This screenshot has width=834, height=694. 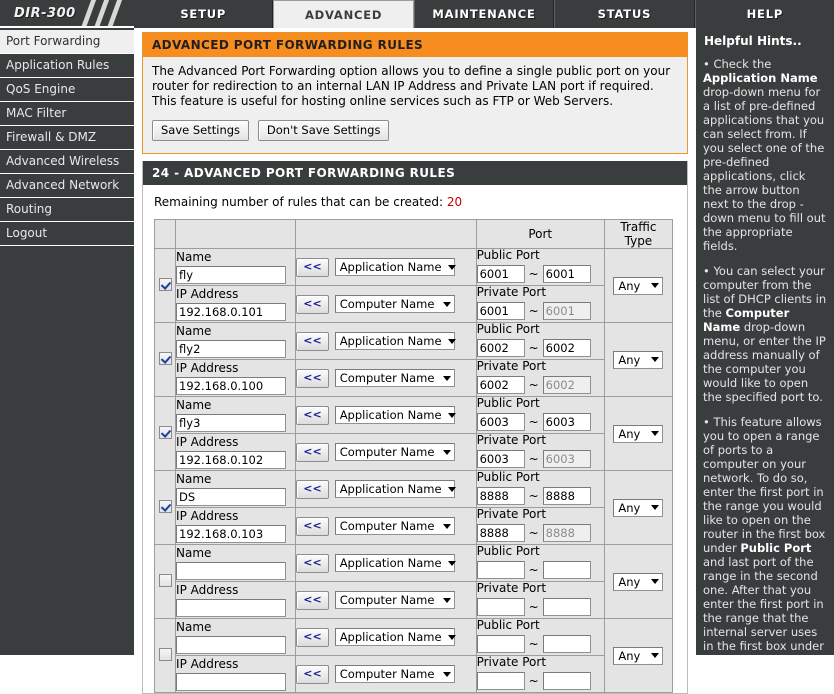 I want to click on public-port-cell: Public Port ~, so click(x=540, y=415).